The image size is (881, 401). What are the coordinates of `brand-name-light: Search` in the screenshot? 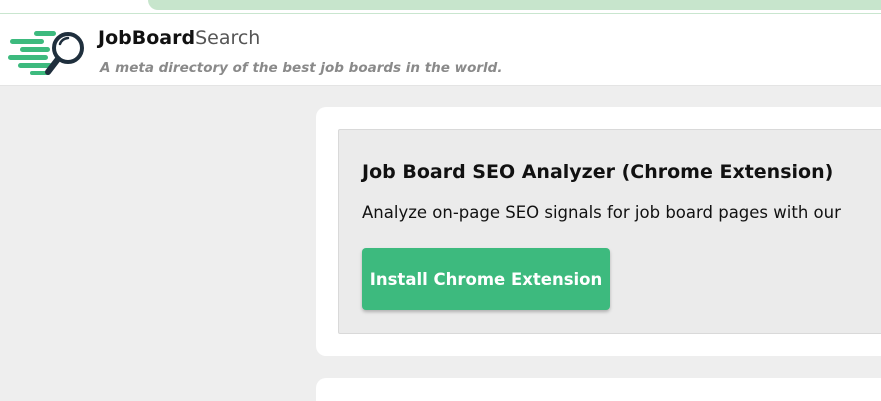 It's located at (228, 38).